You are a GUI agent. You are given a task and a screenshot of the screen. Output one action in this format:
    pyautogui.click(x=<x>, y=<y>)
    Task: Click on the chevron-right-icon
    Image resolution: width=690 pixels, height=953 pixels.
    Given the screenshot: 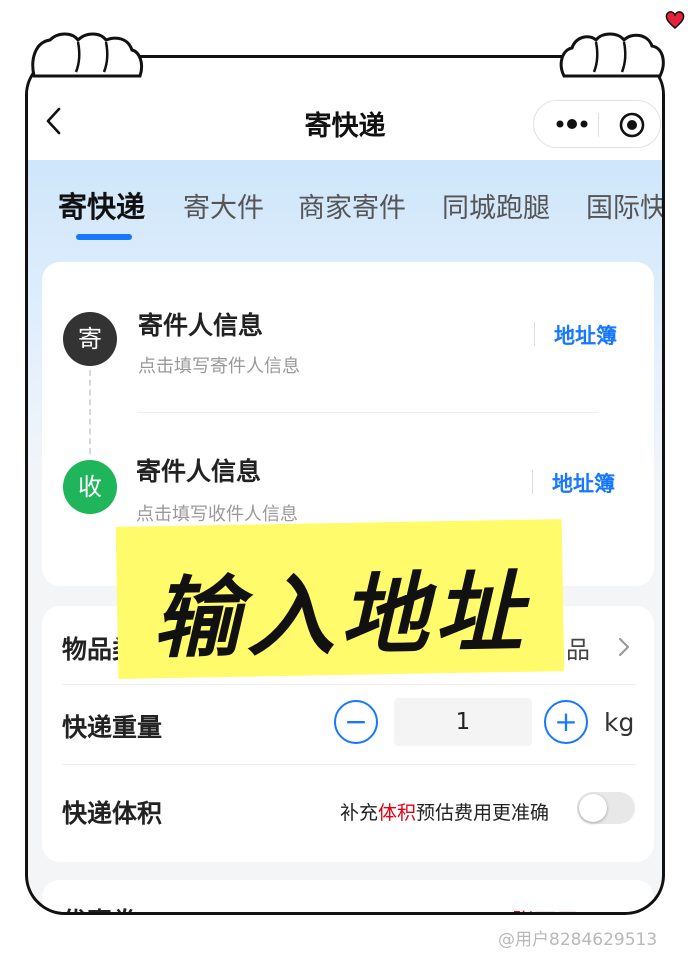 What is the action you would take?
    pyautogui.click(x=624, y=647)
    